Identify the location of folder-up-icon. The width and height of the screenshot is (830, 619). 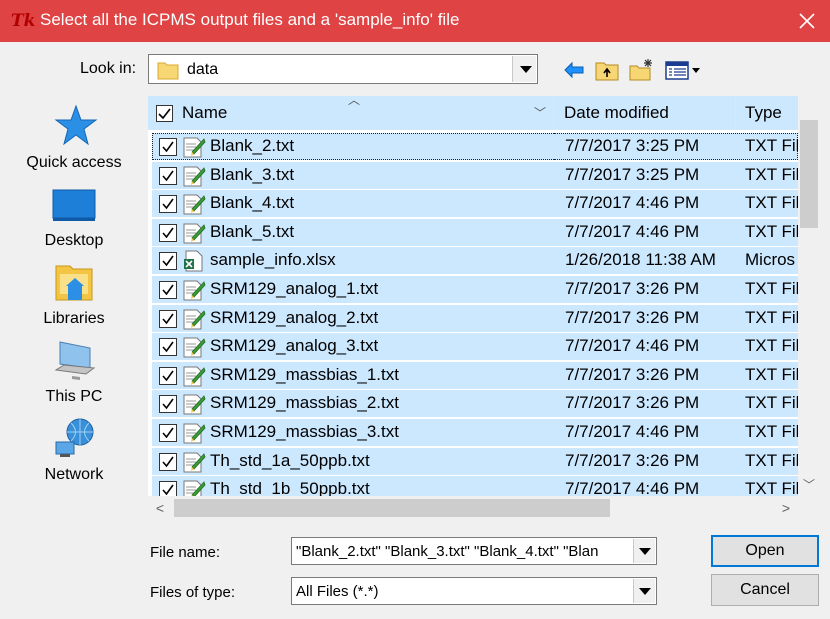
(607, 71).